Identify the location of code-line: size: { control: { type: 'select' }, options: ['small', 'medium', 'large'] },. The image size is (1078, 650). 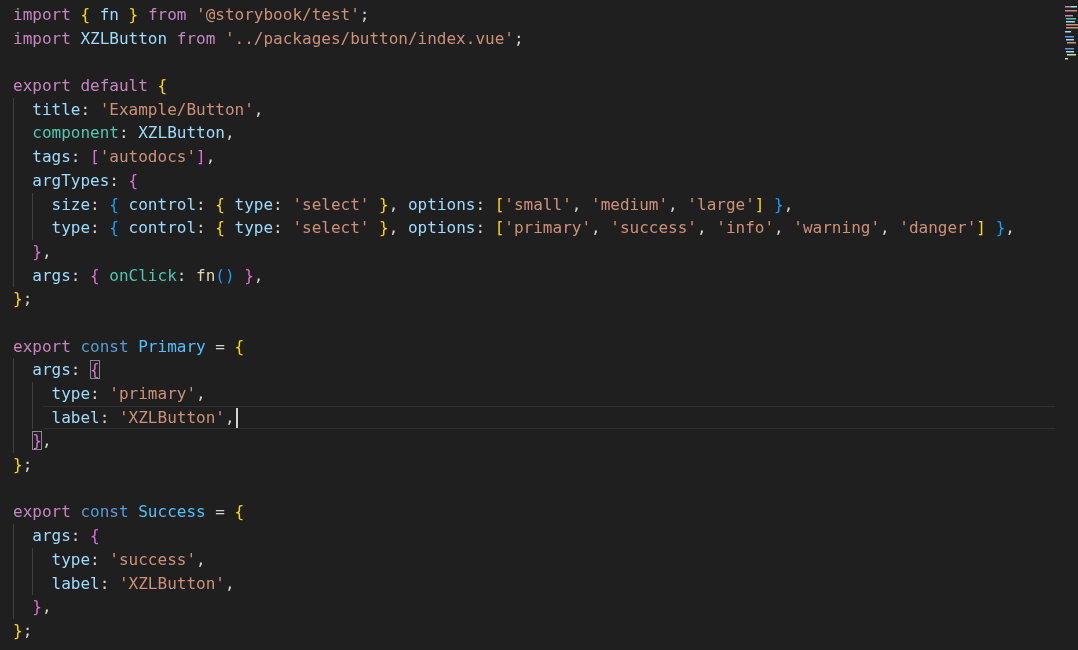
(422, 204).